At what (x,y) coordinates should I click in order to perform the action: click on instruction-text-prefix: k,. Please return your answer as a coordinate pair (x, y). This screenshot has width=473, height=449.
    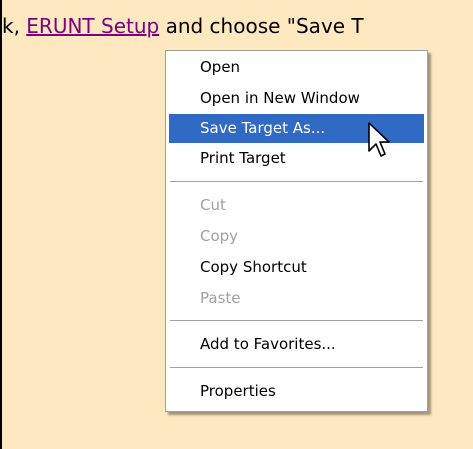
    Looking at the image, I should click on (14, 26).